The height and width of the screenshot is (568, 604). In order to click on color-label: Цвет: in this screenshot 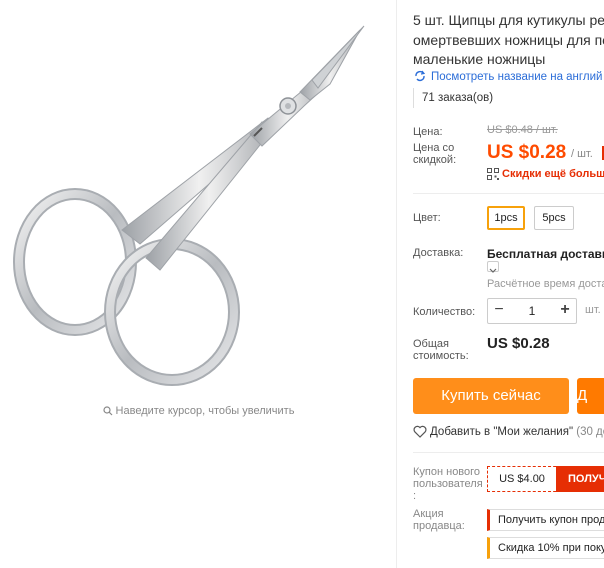, I will do `click(427, 218)`.